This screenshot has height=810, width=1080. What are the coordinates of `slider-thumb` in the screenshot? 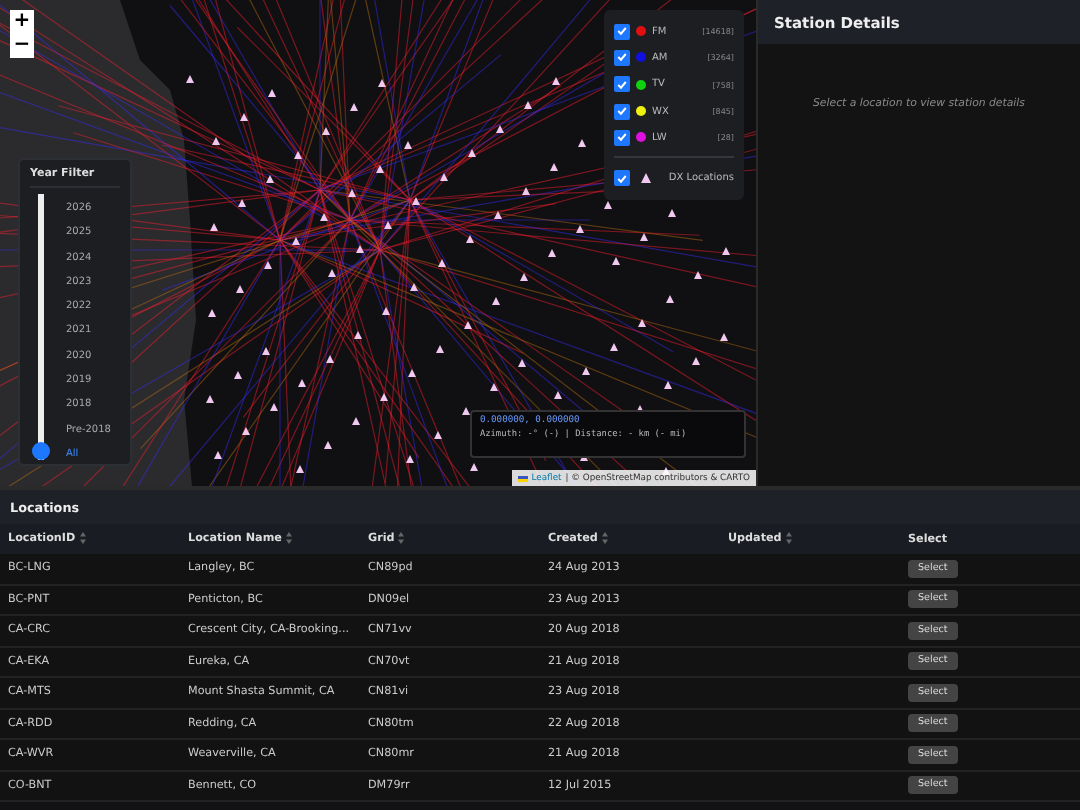 It's located at (41, 451).